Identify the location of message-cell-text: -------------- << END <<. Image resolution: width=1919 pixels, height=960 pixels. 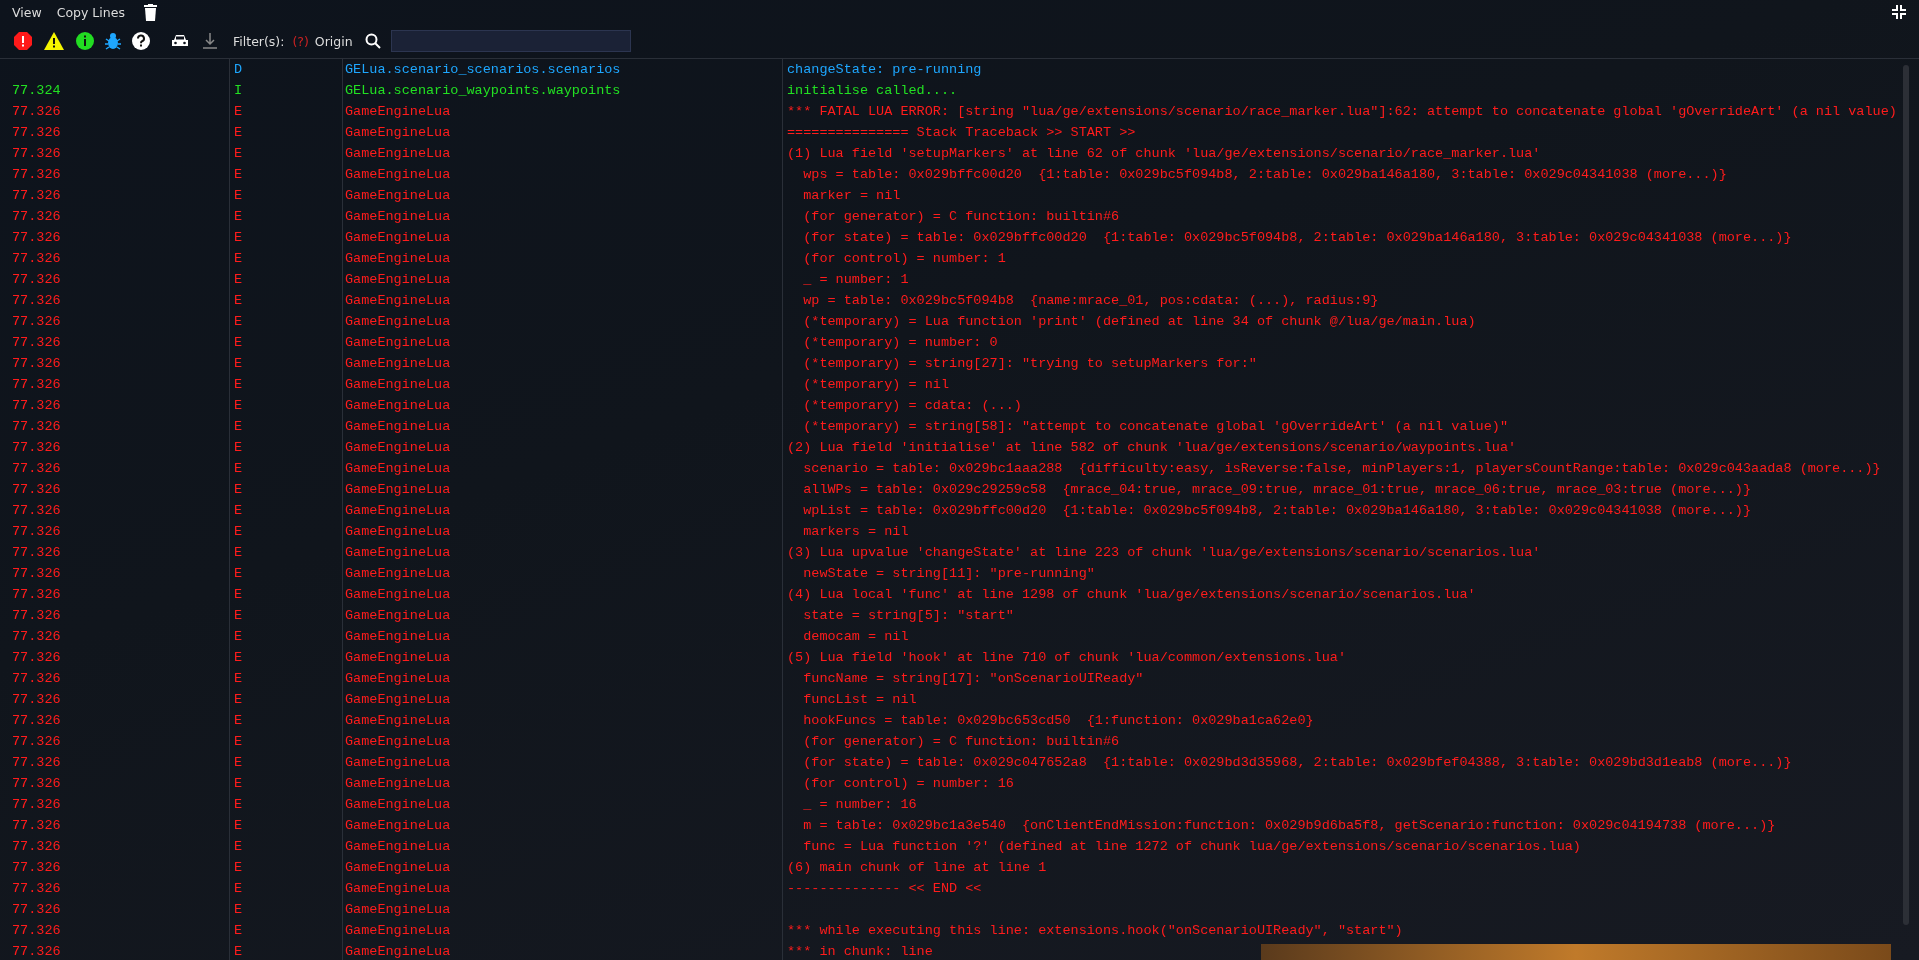
(884, 889).